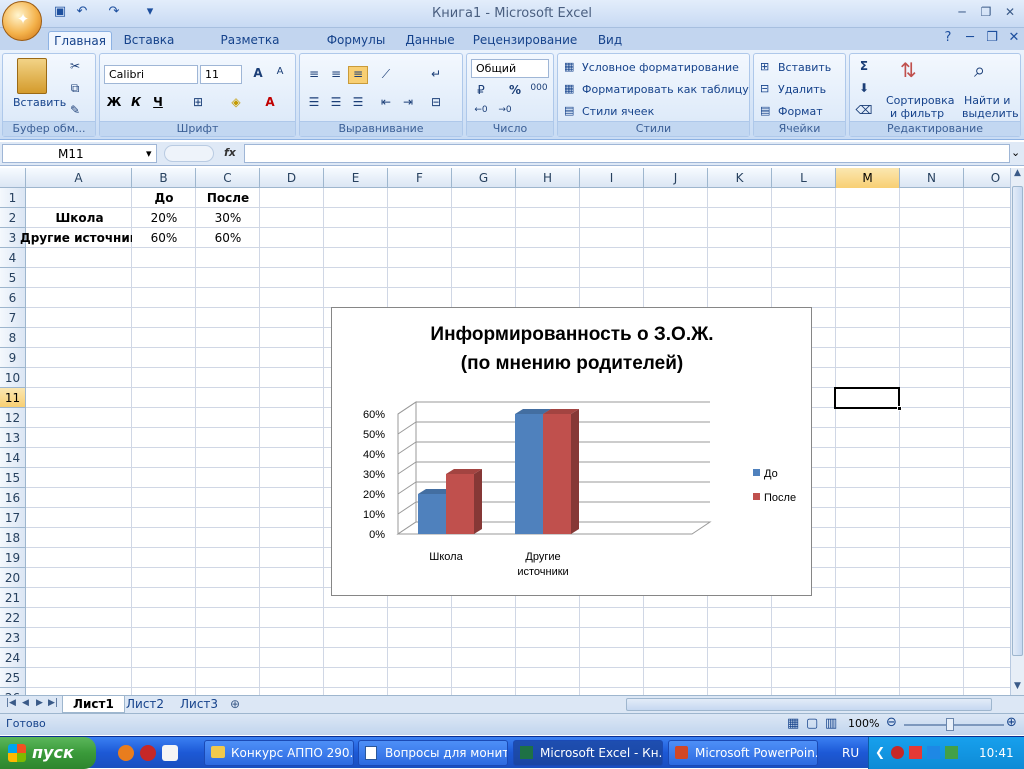  What do you see at coordinates (920, 100) in the screenshot?
I see `sort-filter-label-1: Сортировка` at bounding box center [920, 100].